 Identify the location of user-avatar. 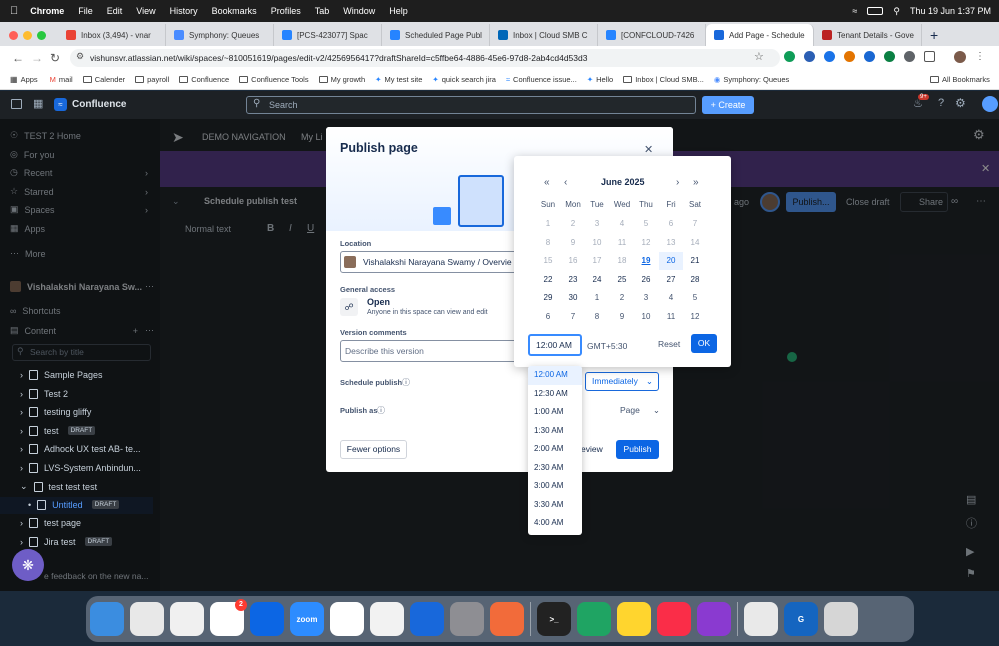
(990, 104).